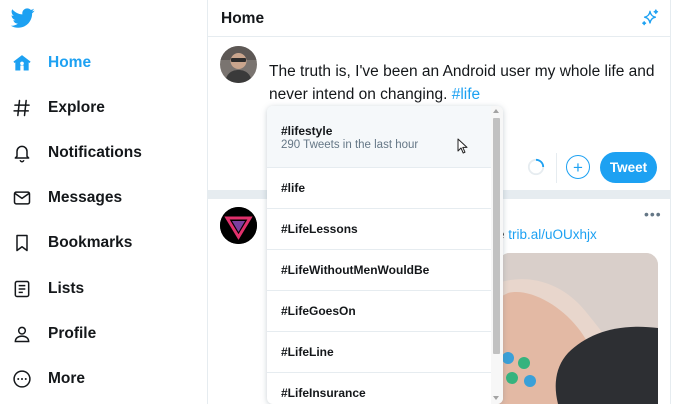 Image resolution: width=680 pixels, height=404 pixels. I want to click on tweet-link: e trib.al/uOUxhjx, so click(547, 234).